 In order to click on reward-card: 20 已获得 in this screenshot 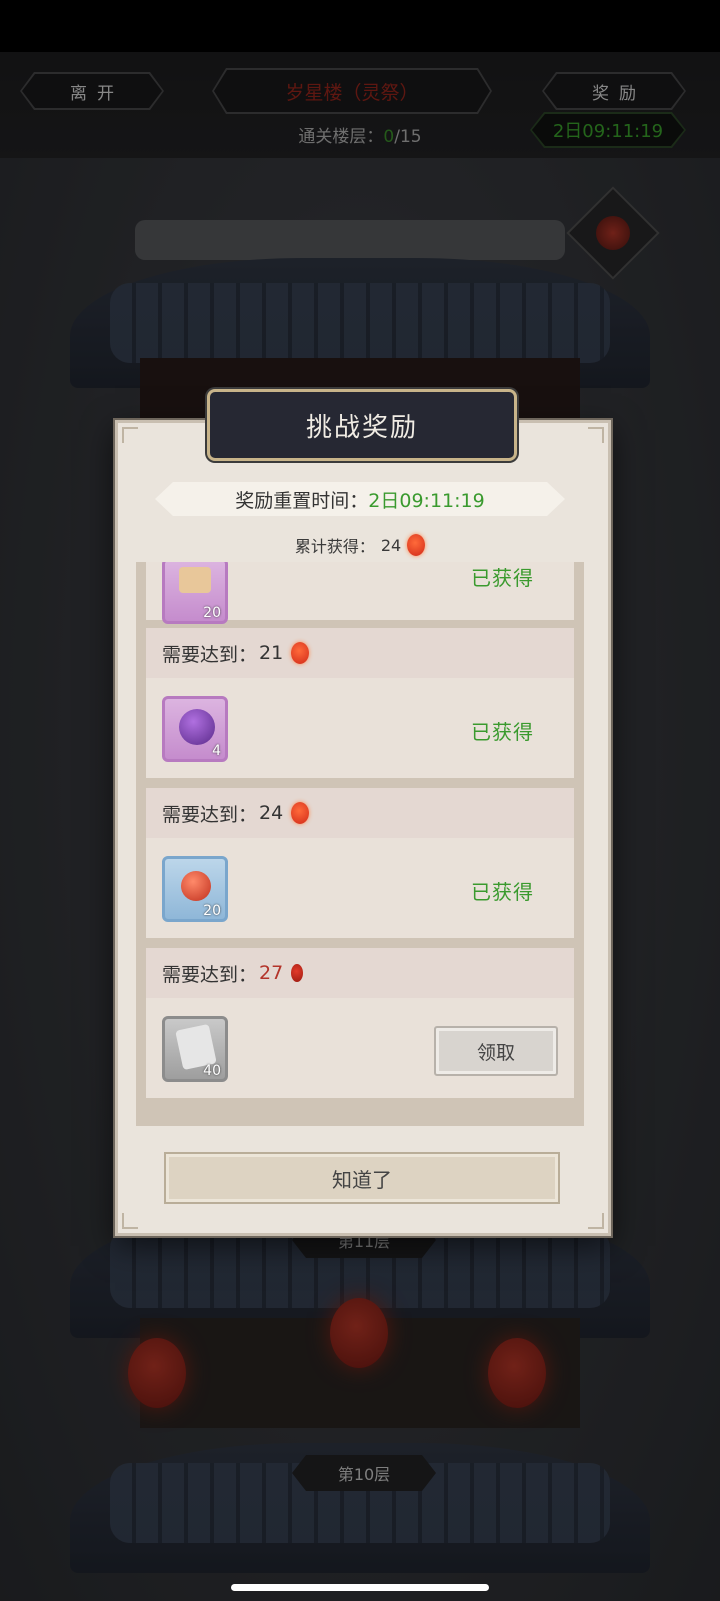, I will do `click(360, 593)`.